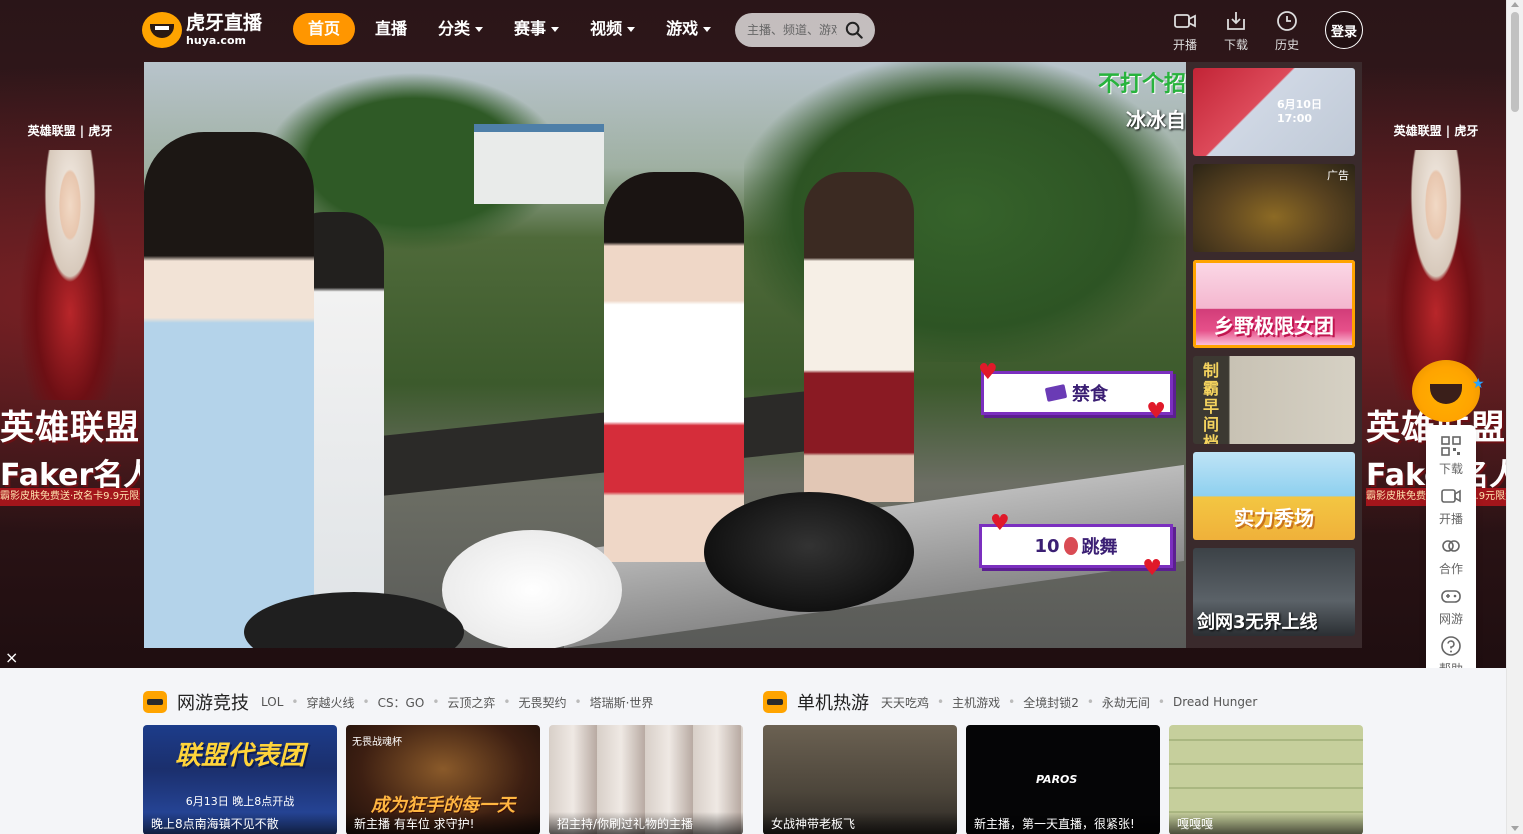 The height and width of the screenshot is (834, 1523). I want to click on header-start-stream: 开播, so click(1185, 31).